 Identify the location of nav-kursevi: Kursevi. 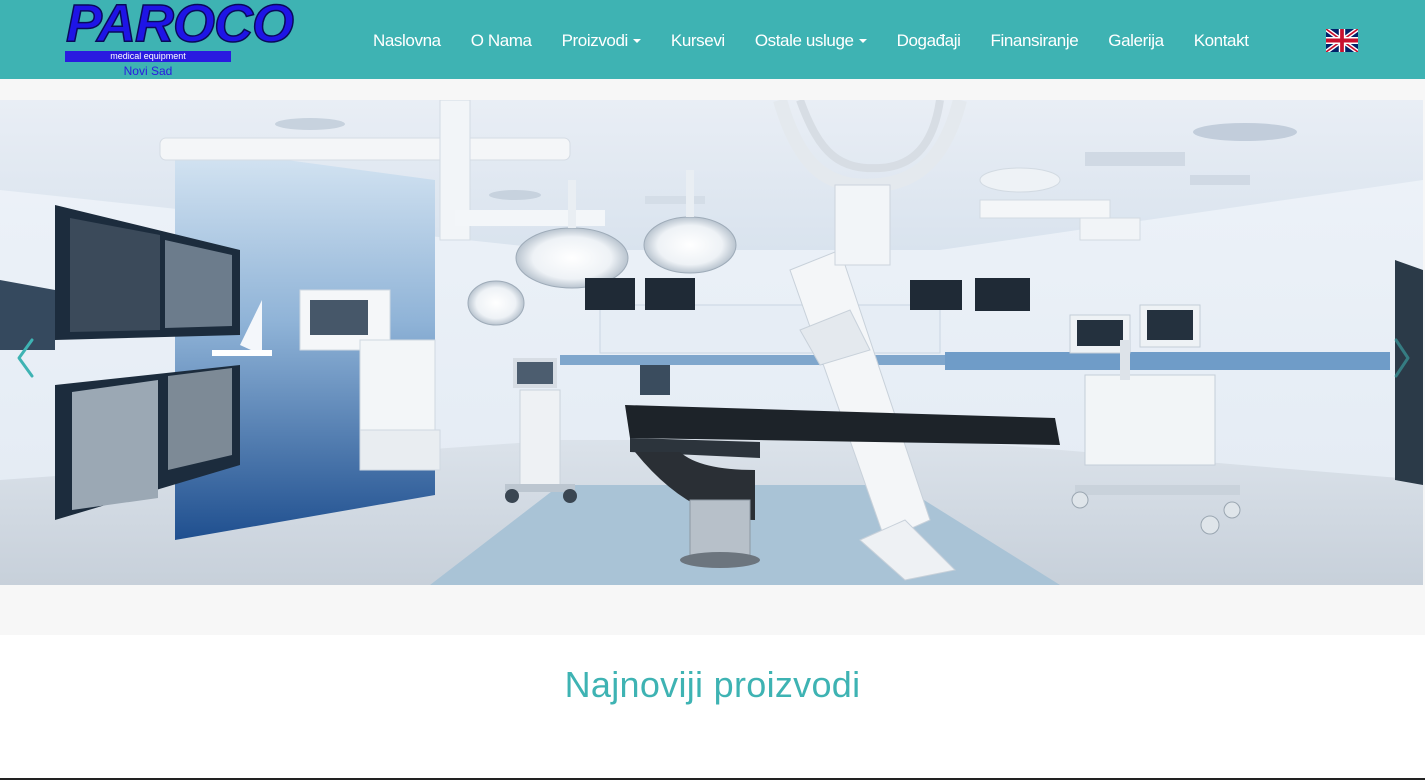
(698, 39).